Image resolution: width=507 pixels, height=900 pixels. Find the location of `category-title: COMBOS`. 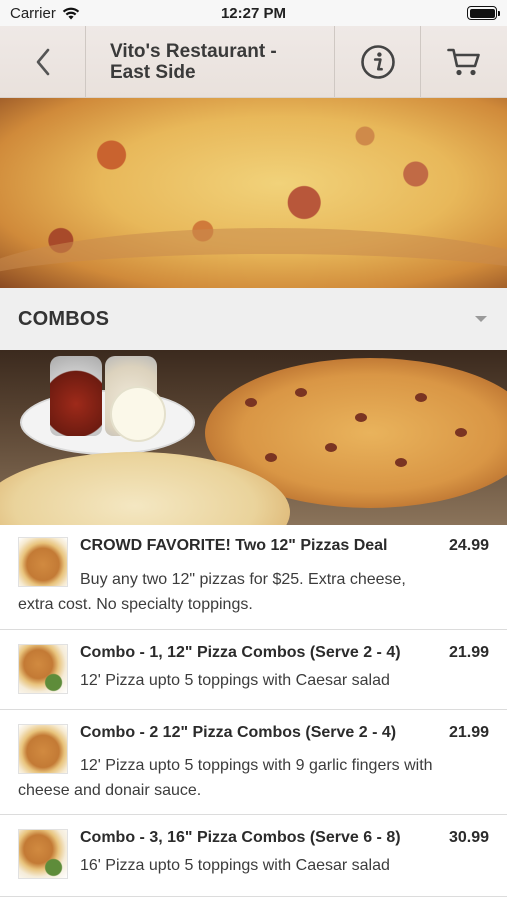

category-title: COMBOS is located at coordinates (64, 318).